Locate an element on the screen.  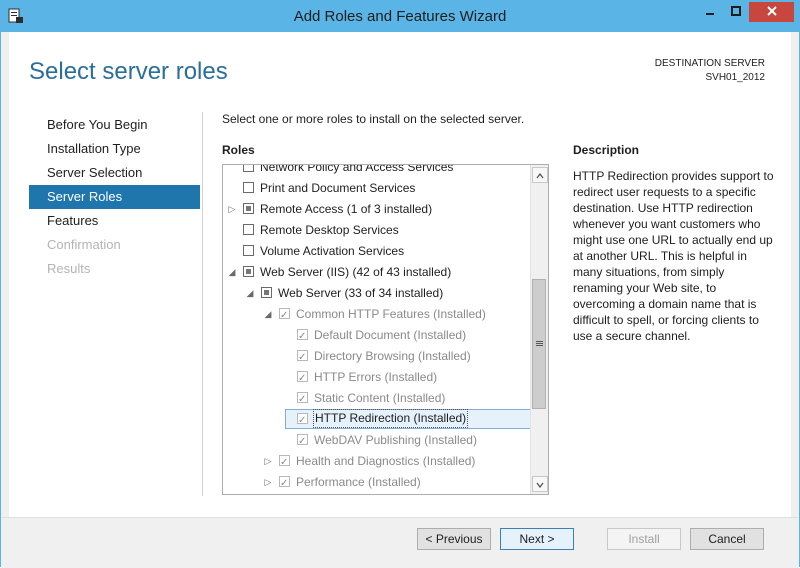
role-tree-item: Volume Activation Services is located at coordinates (377, 251).